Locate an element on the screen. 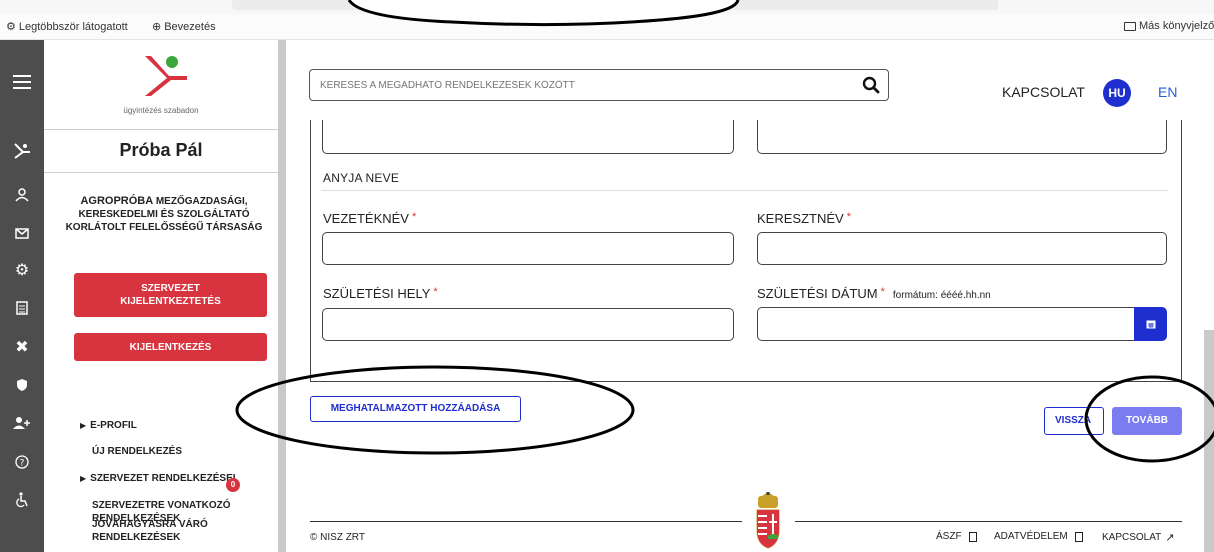 This screenshot has width=1214, height=552. bookmark-intro: ⊕ Bevezetés is located at coordinates (184, 27).